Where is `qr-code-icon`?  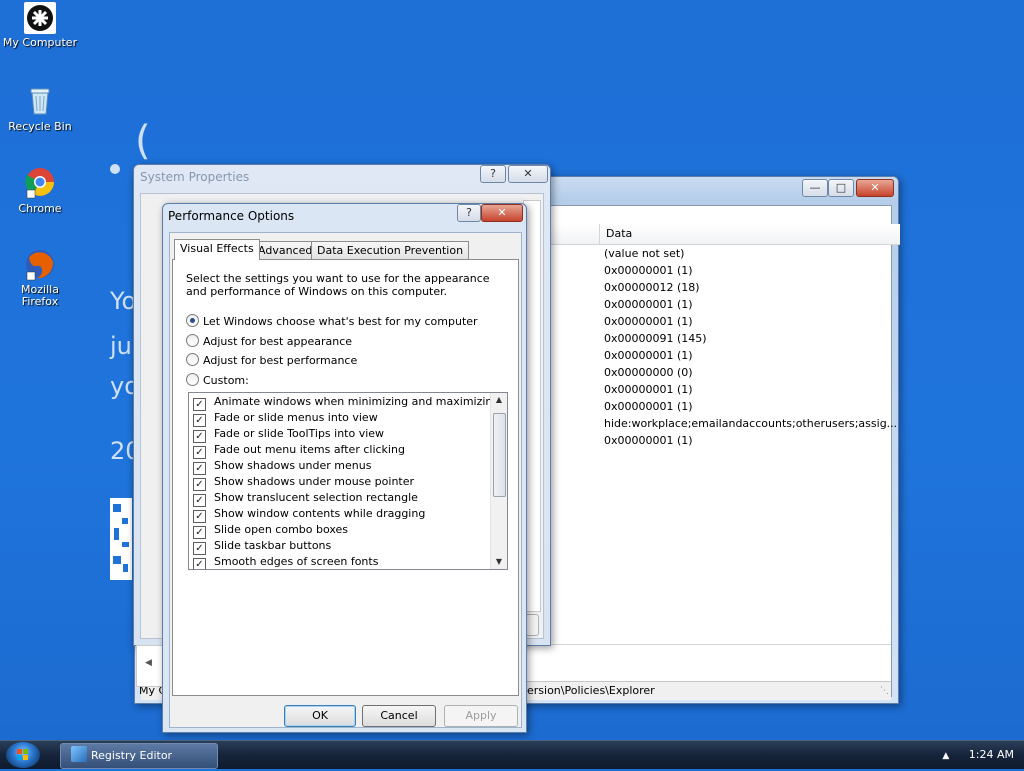 qr-code-icon is located at coordinates (121, 539).